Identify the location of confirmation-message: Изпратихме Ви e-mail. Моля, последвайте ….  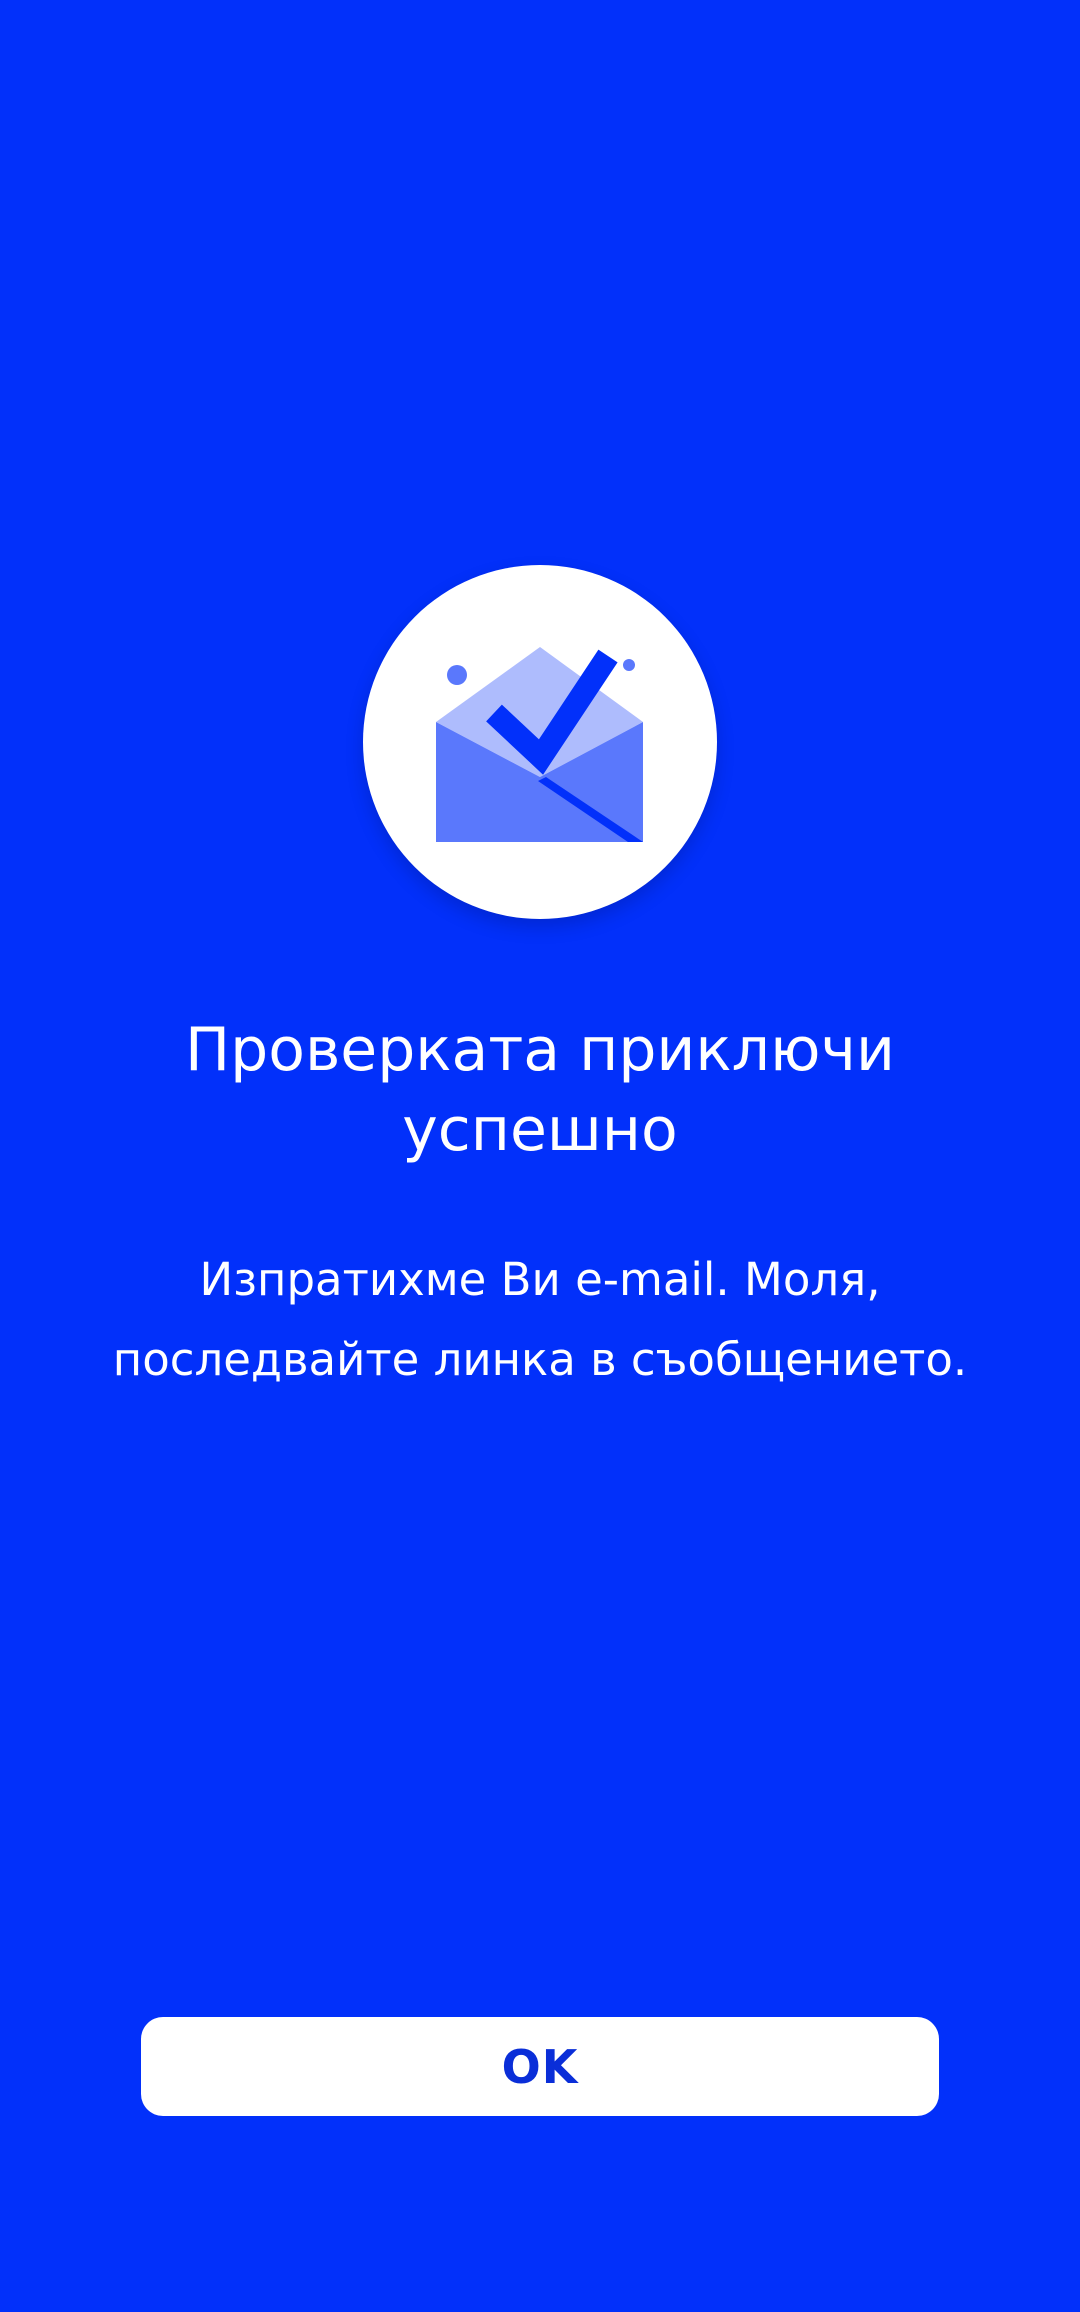
(540, 1319).